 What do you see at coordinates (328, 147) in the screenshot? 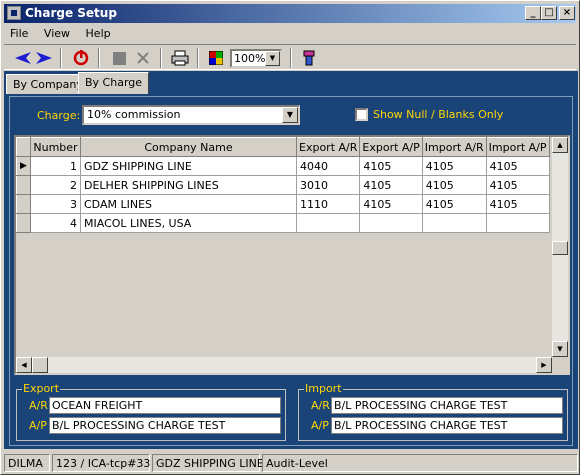
I see `column-header-export-ar: Export A/R` at bounding box center [328, 147].